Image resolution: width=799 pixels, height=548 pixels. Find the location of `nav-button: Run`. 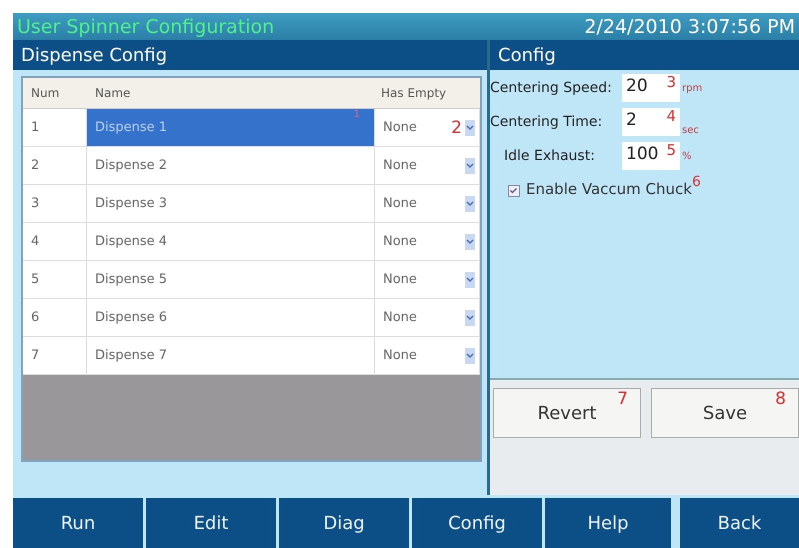

nav-button: Run is located at coordinates (78, 523).